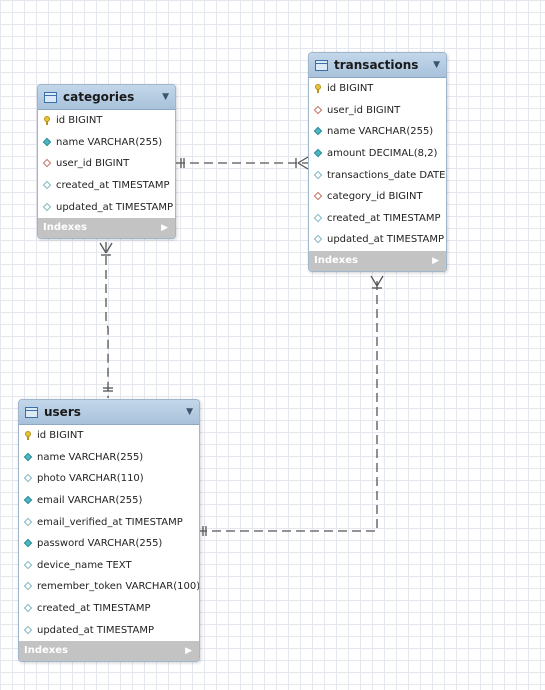 The height and width of the screenshot is (690, 545). I want to click on column-label: email_verified_at TIMESTAMP, so click(110, 522).